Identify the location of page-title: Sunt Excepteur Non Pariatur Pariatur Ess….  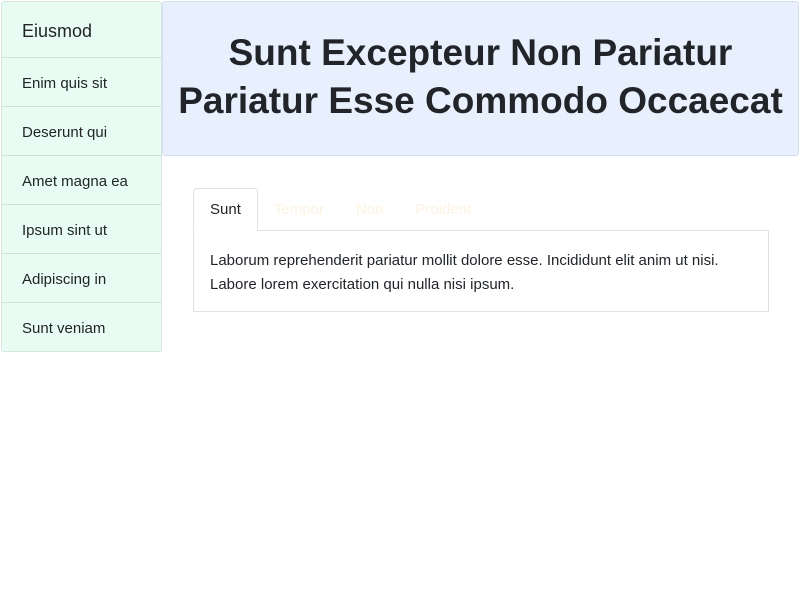
(480, 77).